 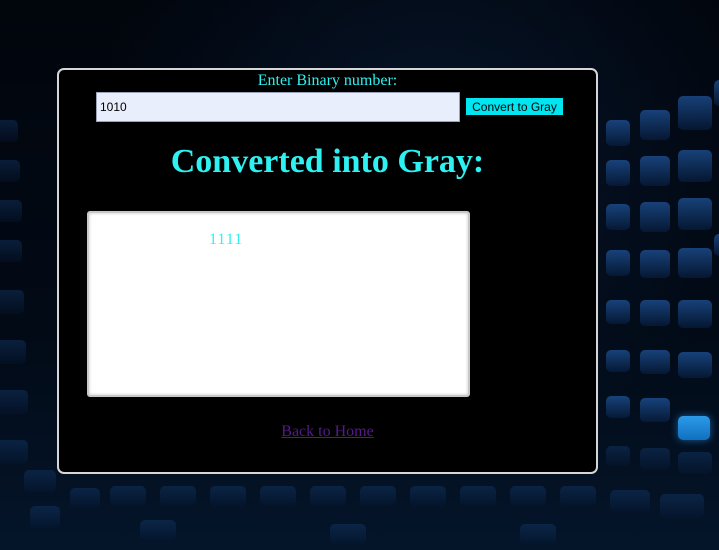 What do you see at coordinates (514, 106) in the screenshot?
I see `convert-to-gray-button: Convert to Gray` at bounding box center [514, 106].